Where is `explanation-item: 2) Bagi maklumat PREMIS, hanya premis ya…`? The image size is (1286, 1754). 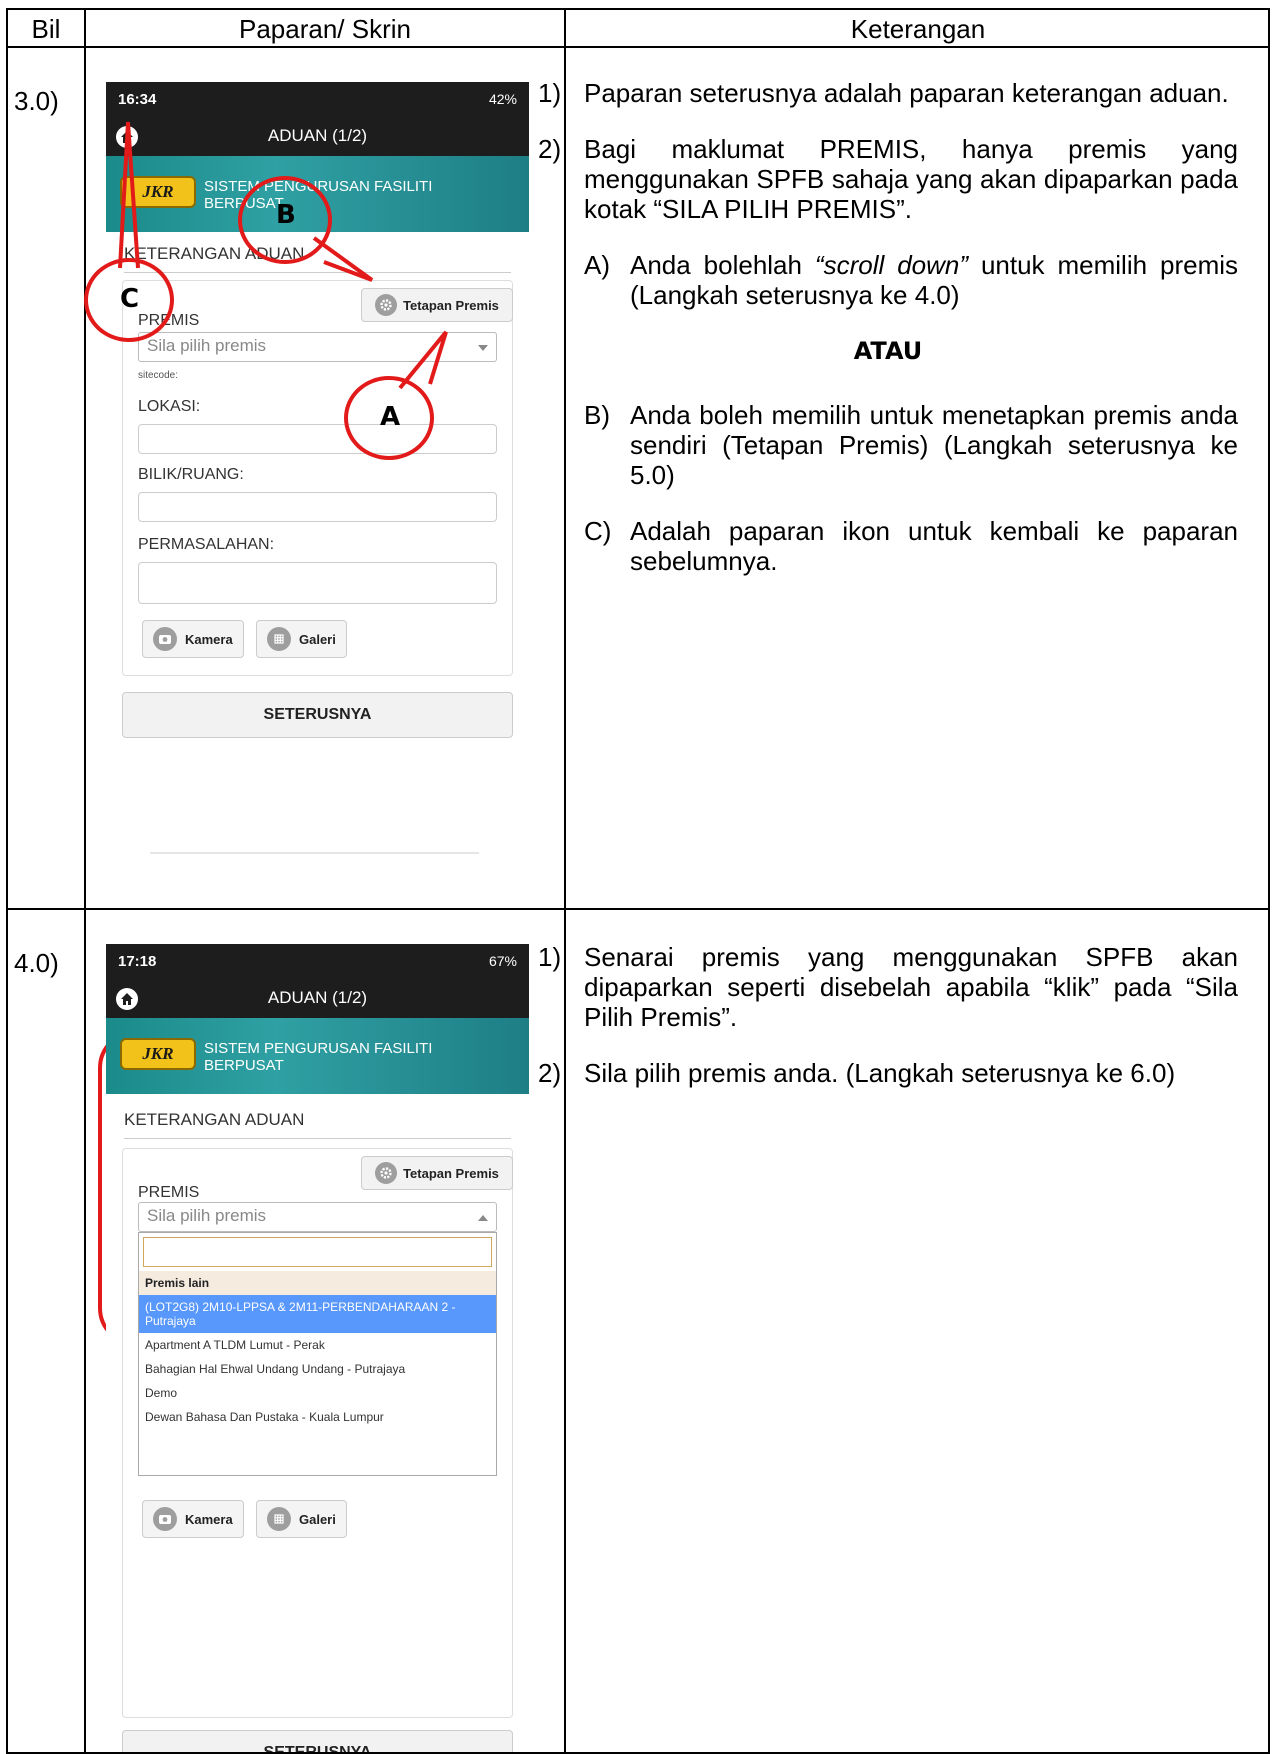
explanation-item: 2) Bagi maklumat PREMIS, hanya premis ya… is located at coordinates (888, 179).